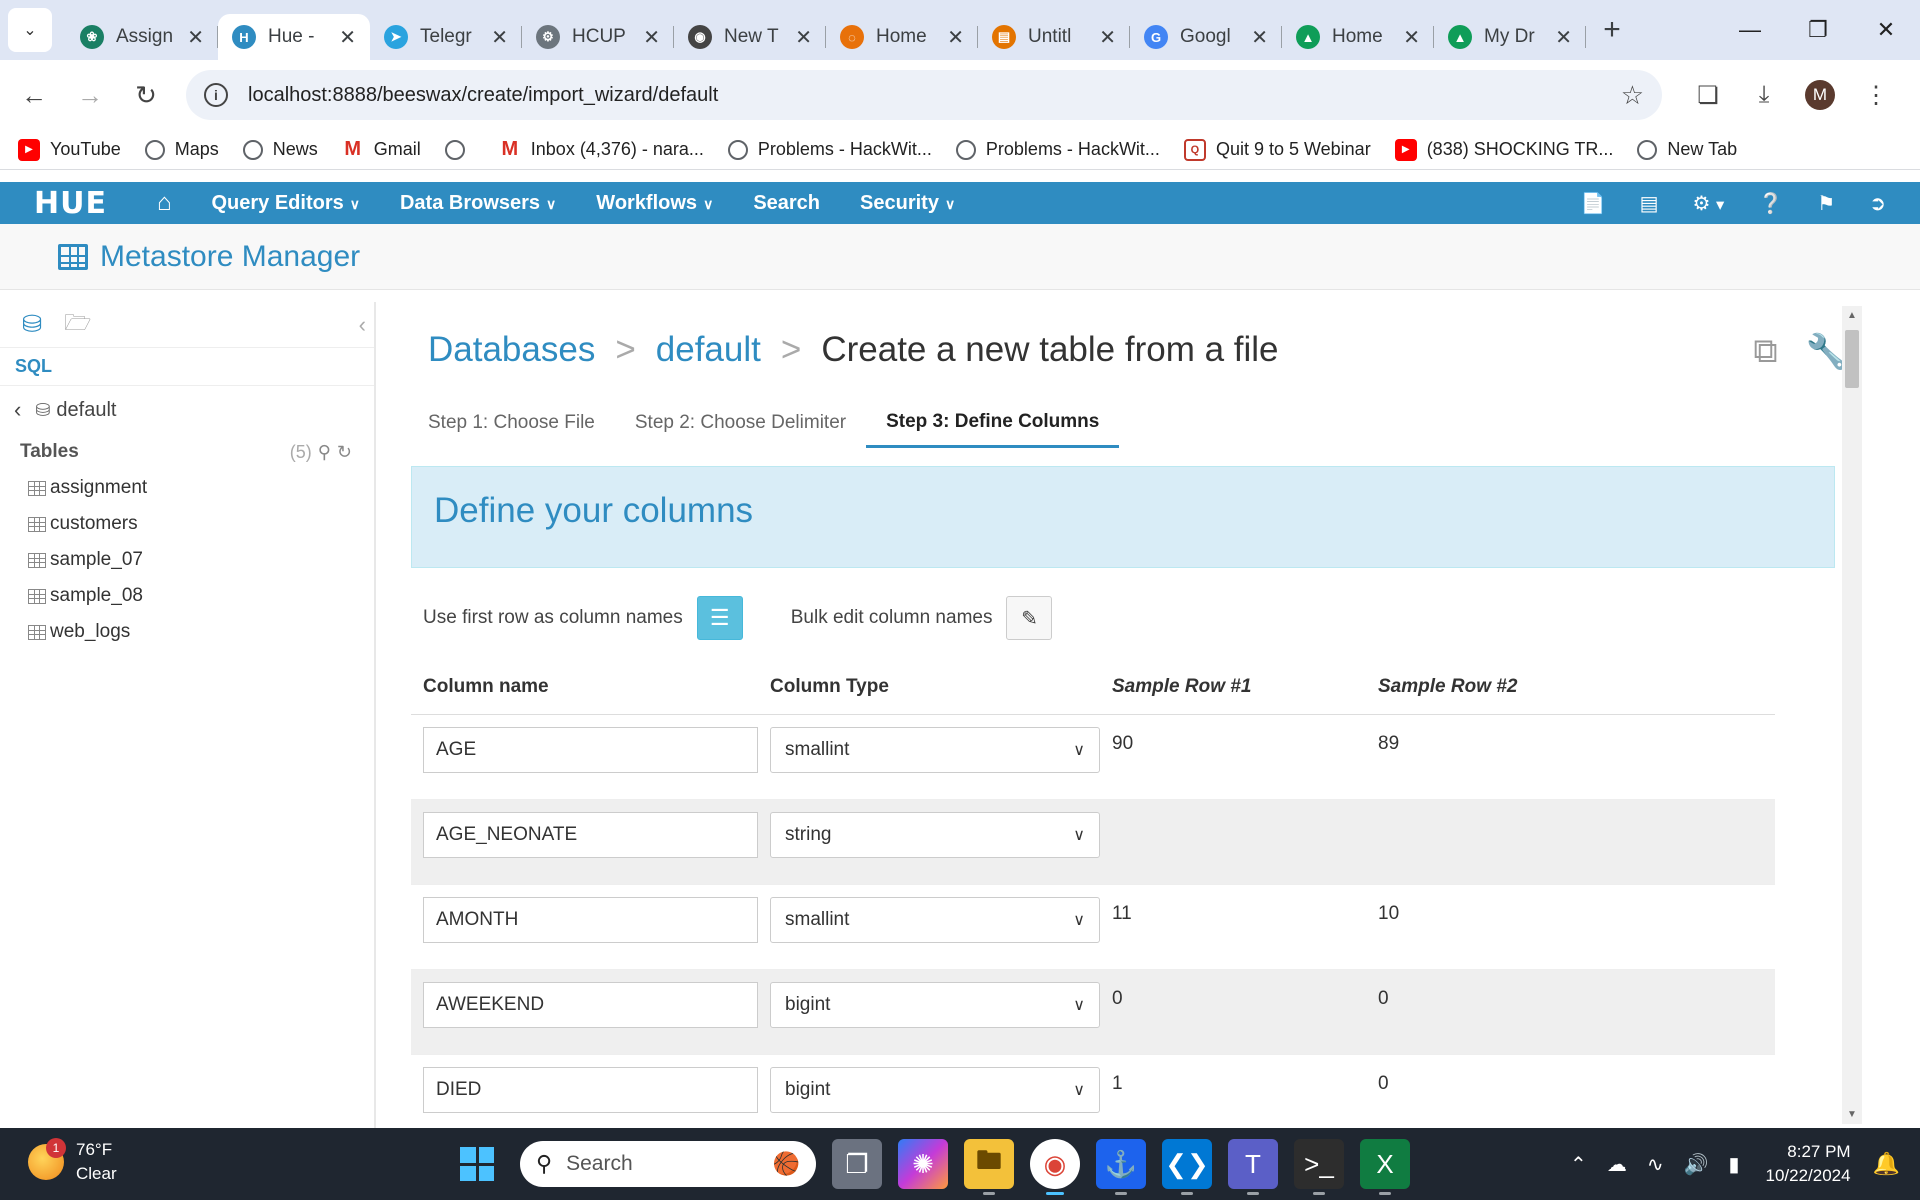 Image resolution: width=1920 pixels, height=1200 pixels. Describe the element at coordinates (1649, 203) in the screenshot. I see `jobs-icon: ▤` at that location.